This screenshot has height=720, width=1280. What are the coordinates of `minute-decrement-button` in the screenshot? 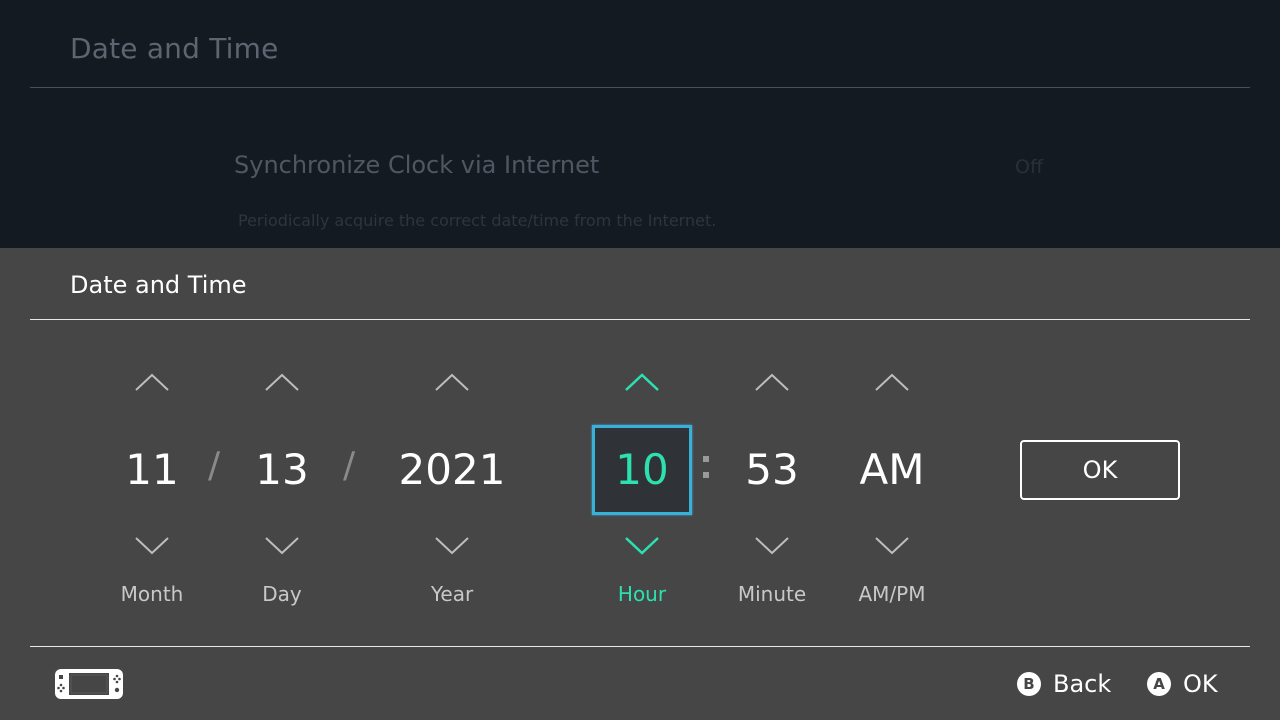 It's located at (772, 546).